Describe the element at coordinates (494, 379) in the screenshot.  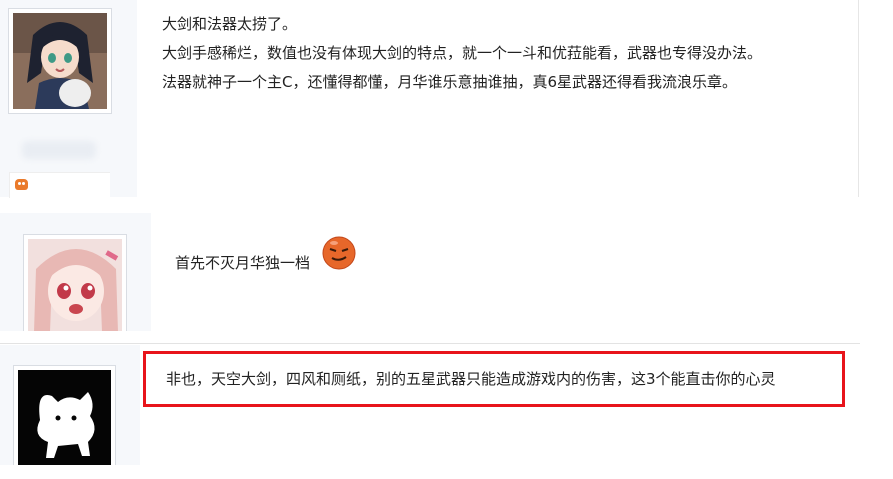
I see `highlight-annotation-box` at that location.